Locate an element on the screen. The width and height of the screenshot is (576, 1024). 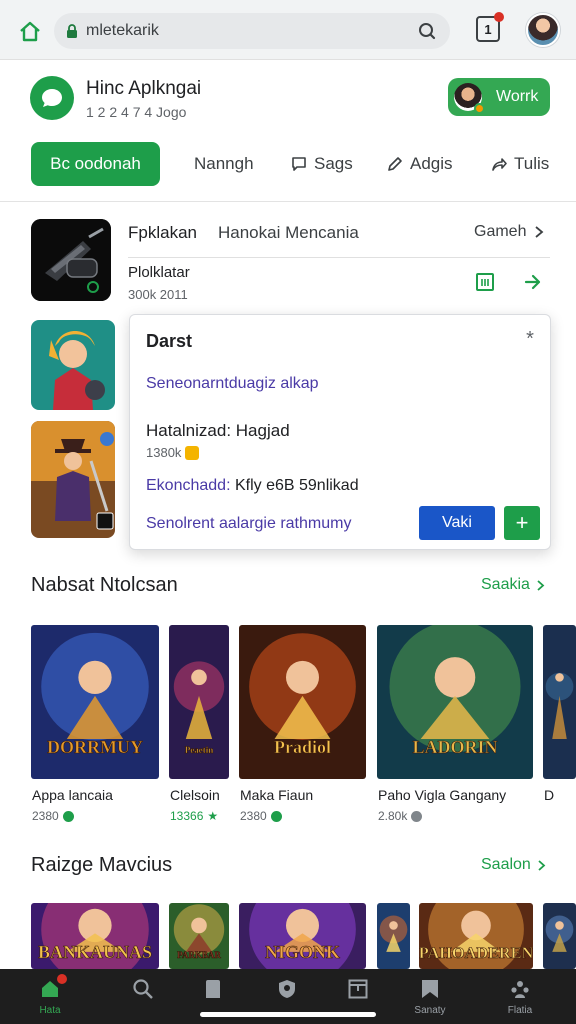
url-text: mletekarik is located at coordinates (251, 31).